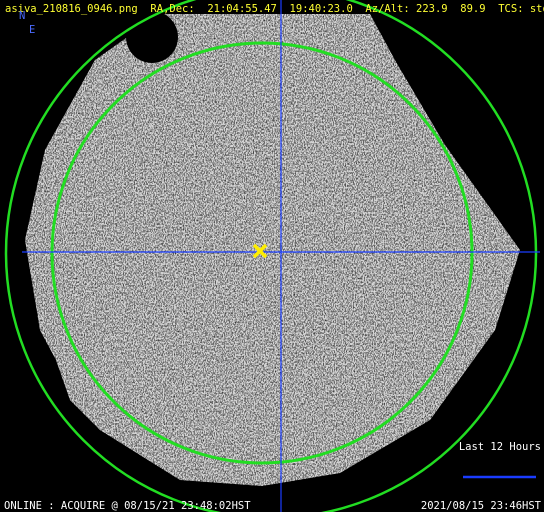 Image resolution: width=544 pixels, height=512 pixels. I want to click on az-alt-label: Az/Alt:, so click(387, 9).